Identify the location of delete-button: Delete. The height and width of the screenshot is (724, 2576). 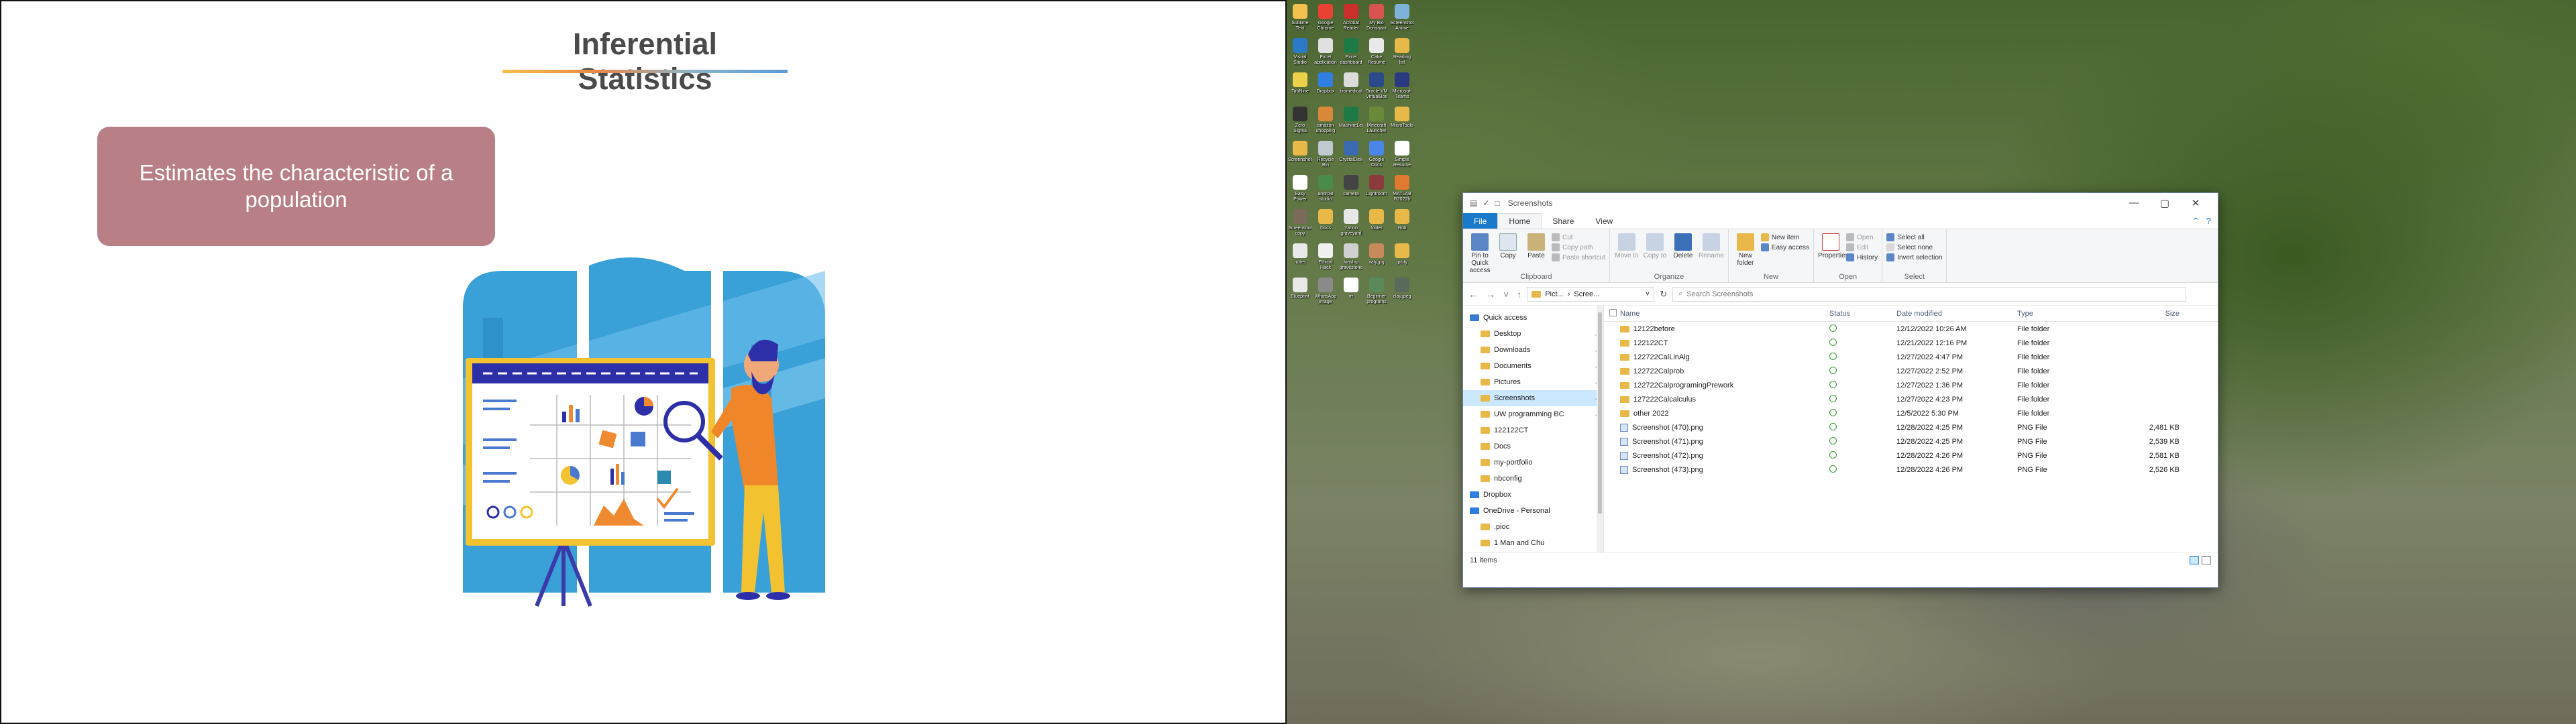
(1683, 245).